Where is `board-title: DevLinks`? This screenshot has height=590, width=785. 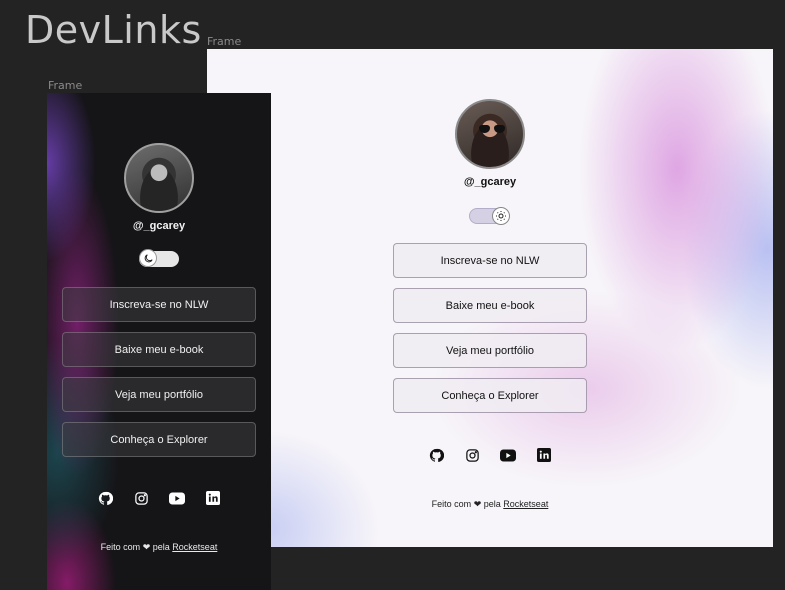 board-title: DevLinks is located at coordinates (113, 30).